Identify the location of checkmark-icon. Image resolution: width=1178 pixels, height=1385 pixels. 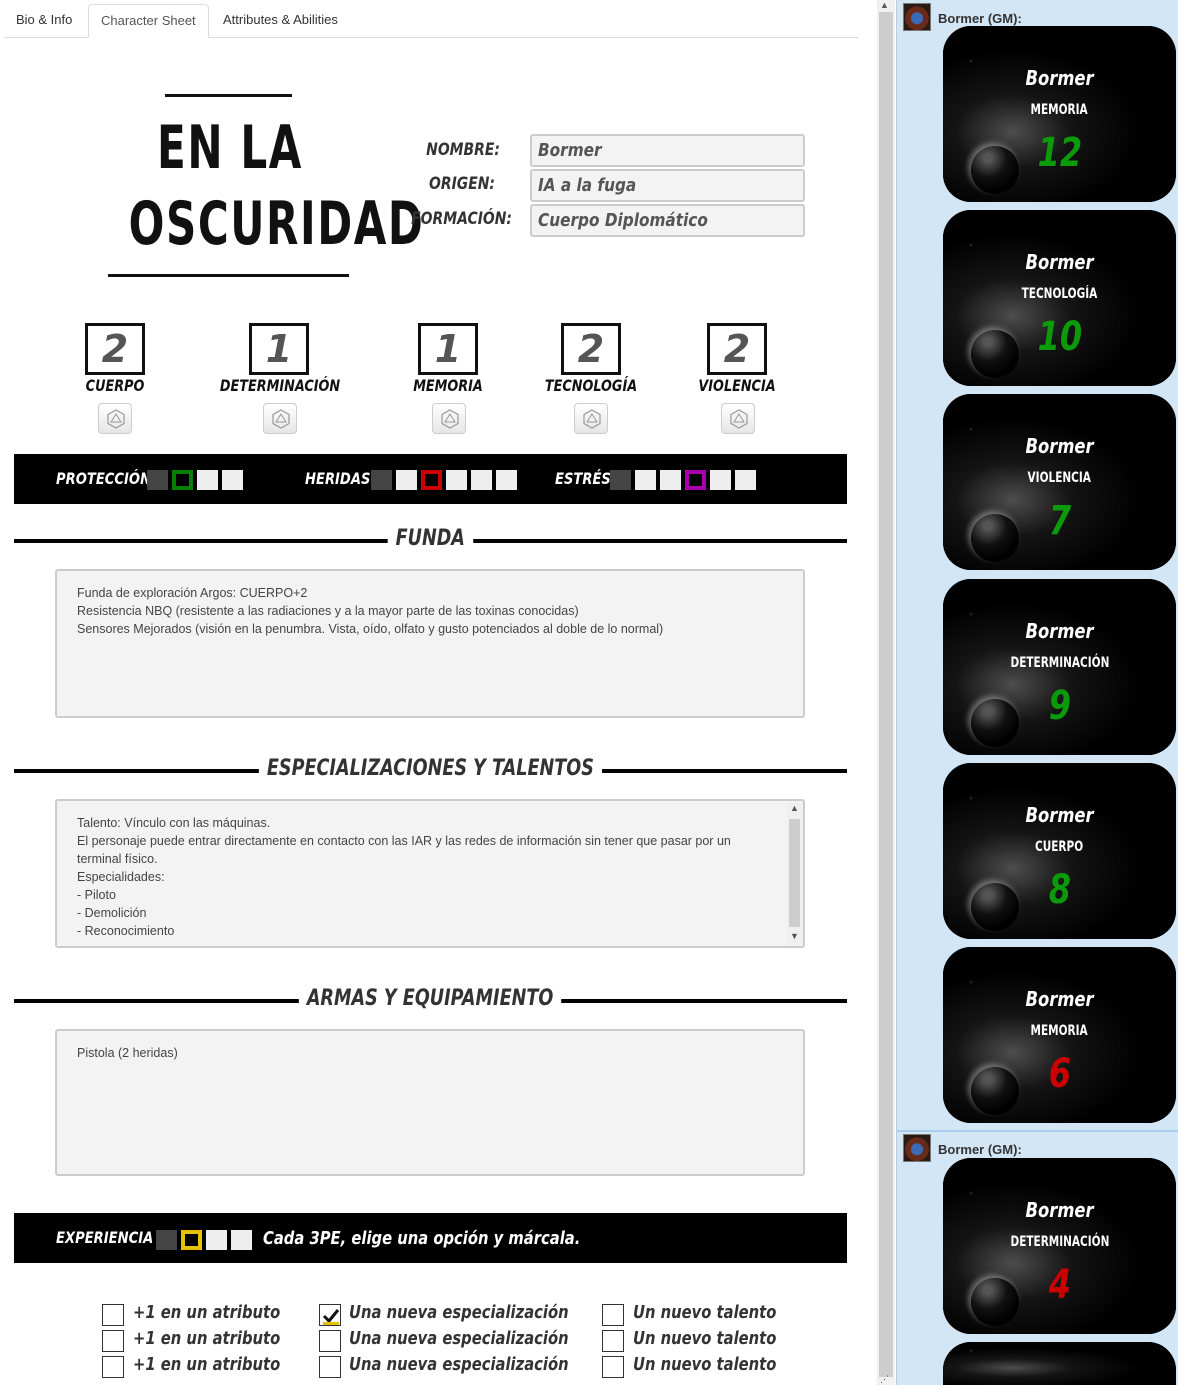
(331, 1317).